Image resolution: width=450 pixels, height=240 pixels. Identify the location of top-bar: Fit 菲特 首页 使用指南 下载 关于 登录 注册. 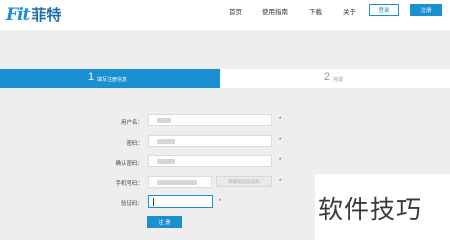
(225, 15).